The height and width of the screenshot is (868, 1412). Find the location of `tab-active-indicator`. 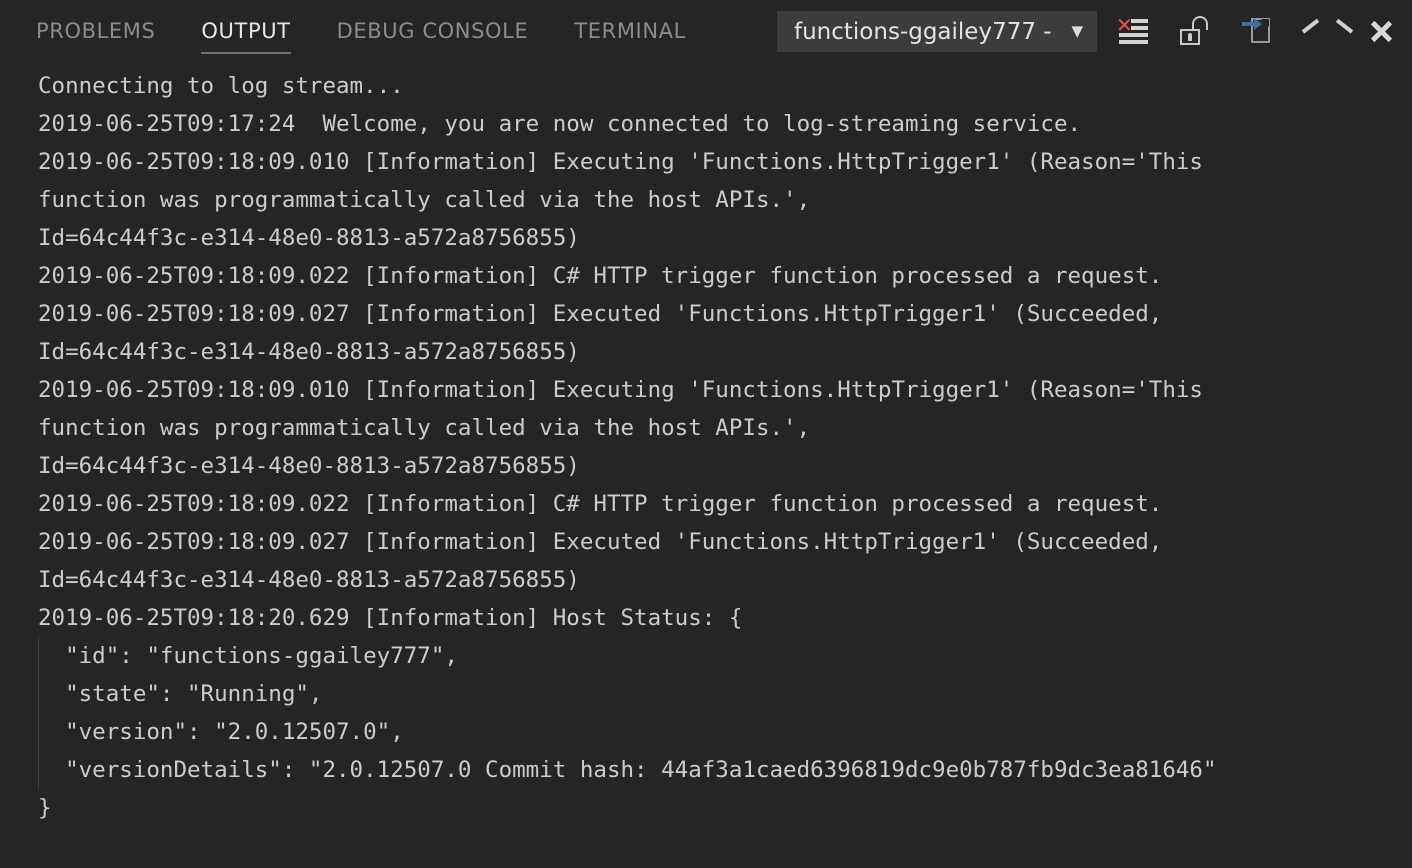

tab-active-indicator is located at coordinates (246, 53).